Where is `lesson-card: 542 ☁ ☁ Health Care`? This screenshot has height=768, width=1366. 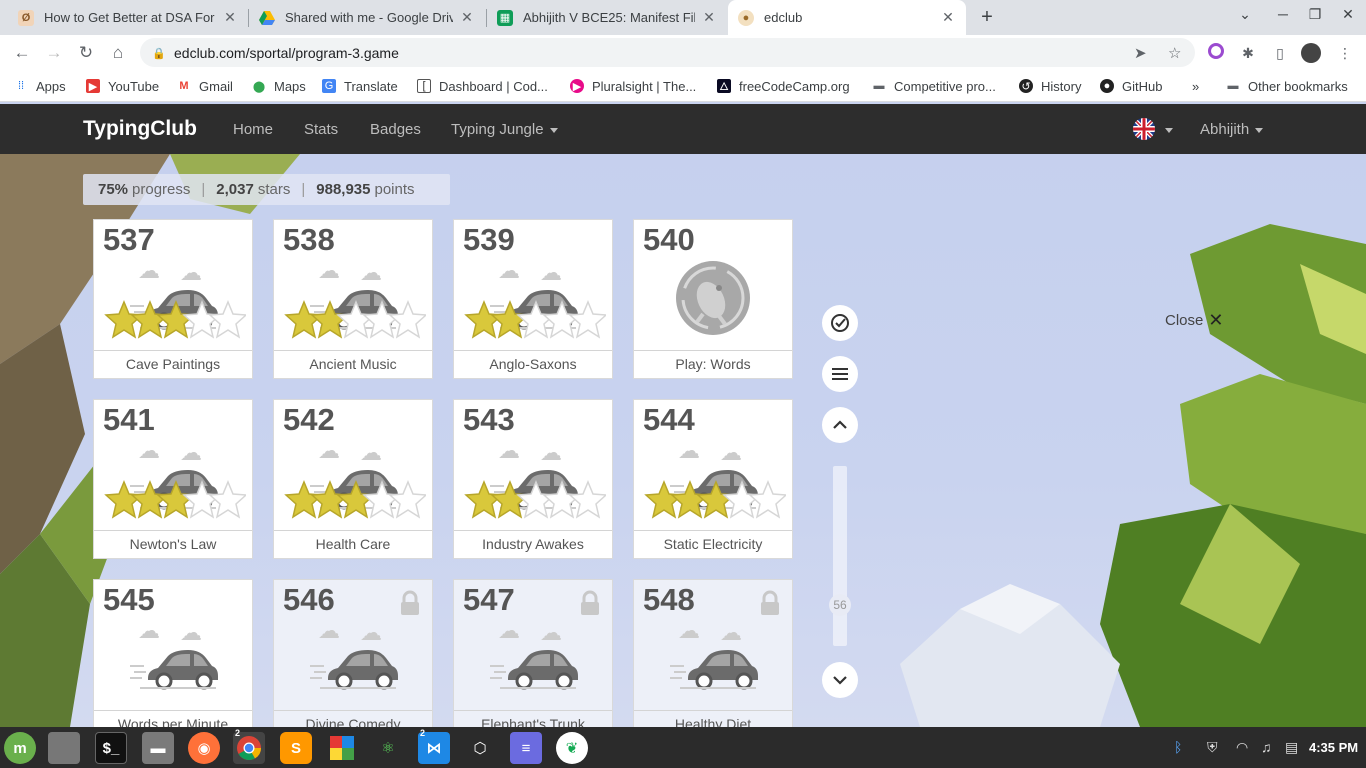 lesson-card: 542 ☁ ☁ Health Care is located at coordinates (353, 479).